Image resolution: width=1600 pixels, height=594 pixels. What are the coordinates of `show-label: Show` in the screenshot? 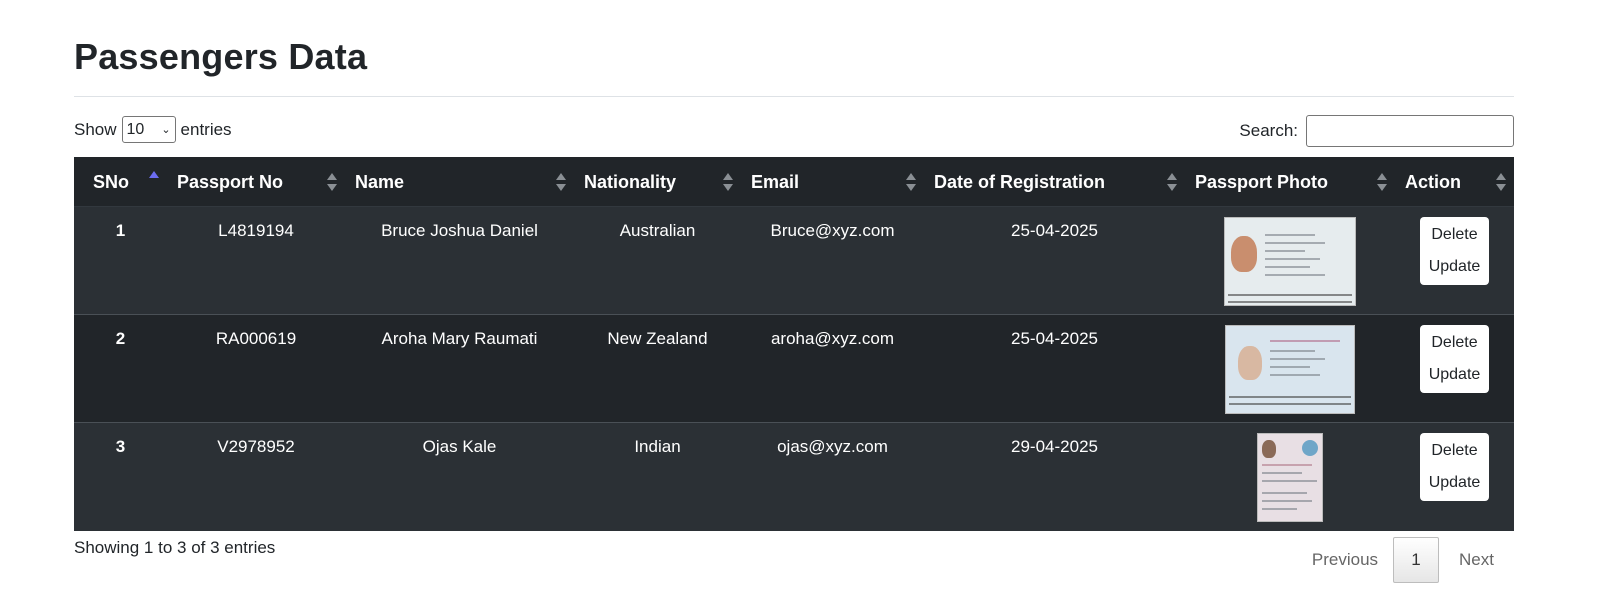 It's located at (95, 129).